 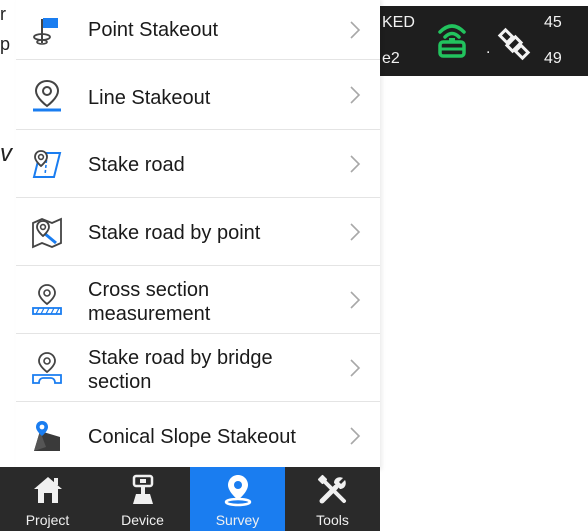 What do you see at coordinates (47, 490) in the screenshot?
I see `home-icon` at bounding box center [47, 490].